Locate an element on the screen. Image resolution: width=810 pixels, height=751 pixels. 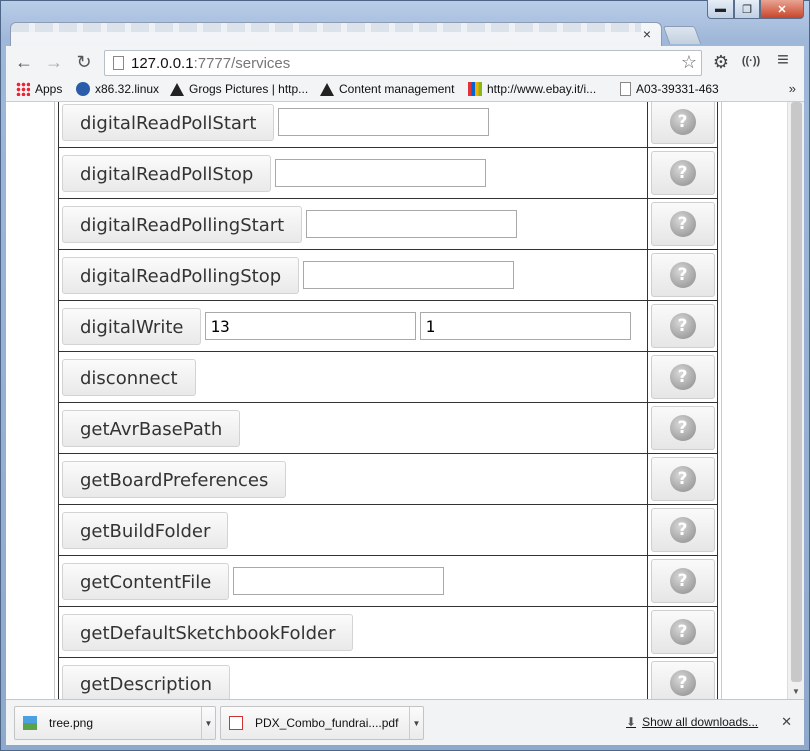
menu-icon: ≡ is located at coordinates (783, 60).